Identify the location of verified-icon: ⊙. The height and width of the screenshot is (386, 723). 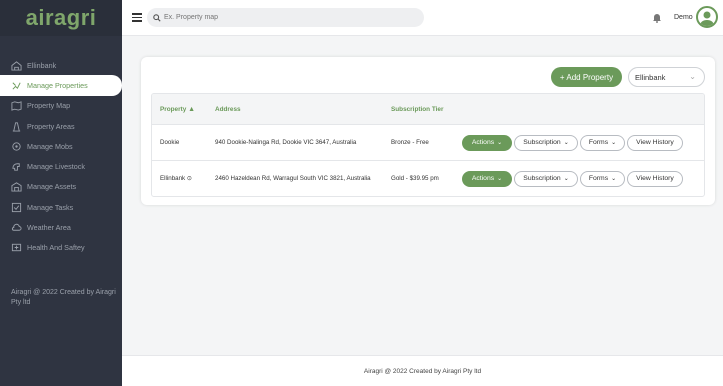
(189, 178).